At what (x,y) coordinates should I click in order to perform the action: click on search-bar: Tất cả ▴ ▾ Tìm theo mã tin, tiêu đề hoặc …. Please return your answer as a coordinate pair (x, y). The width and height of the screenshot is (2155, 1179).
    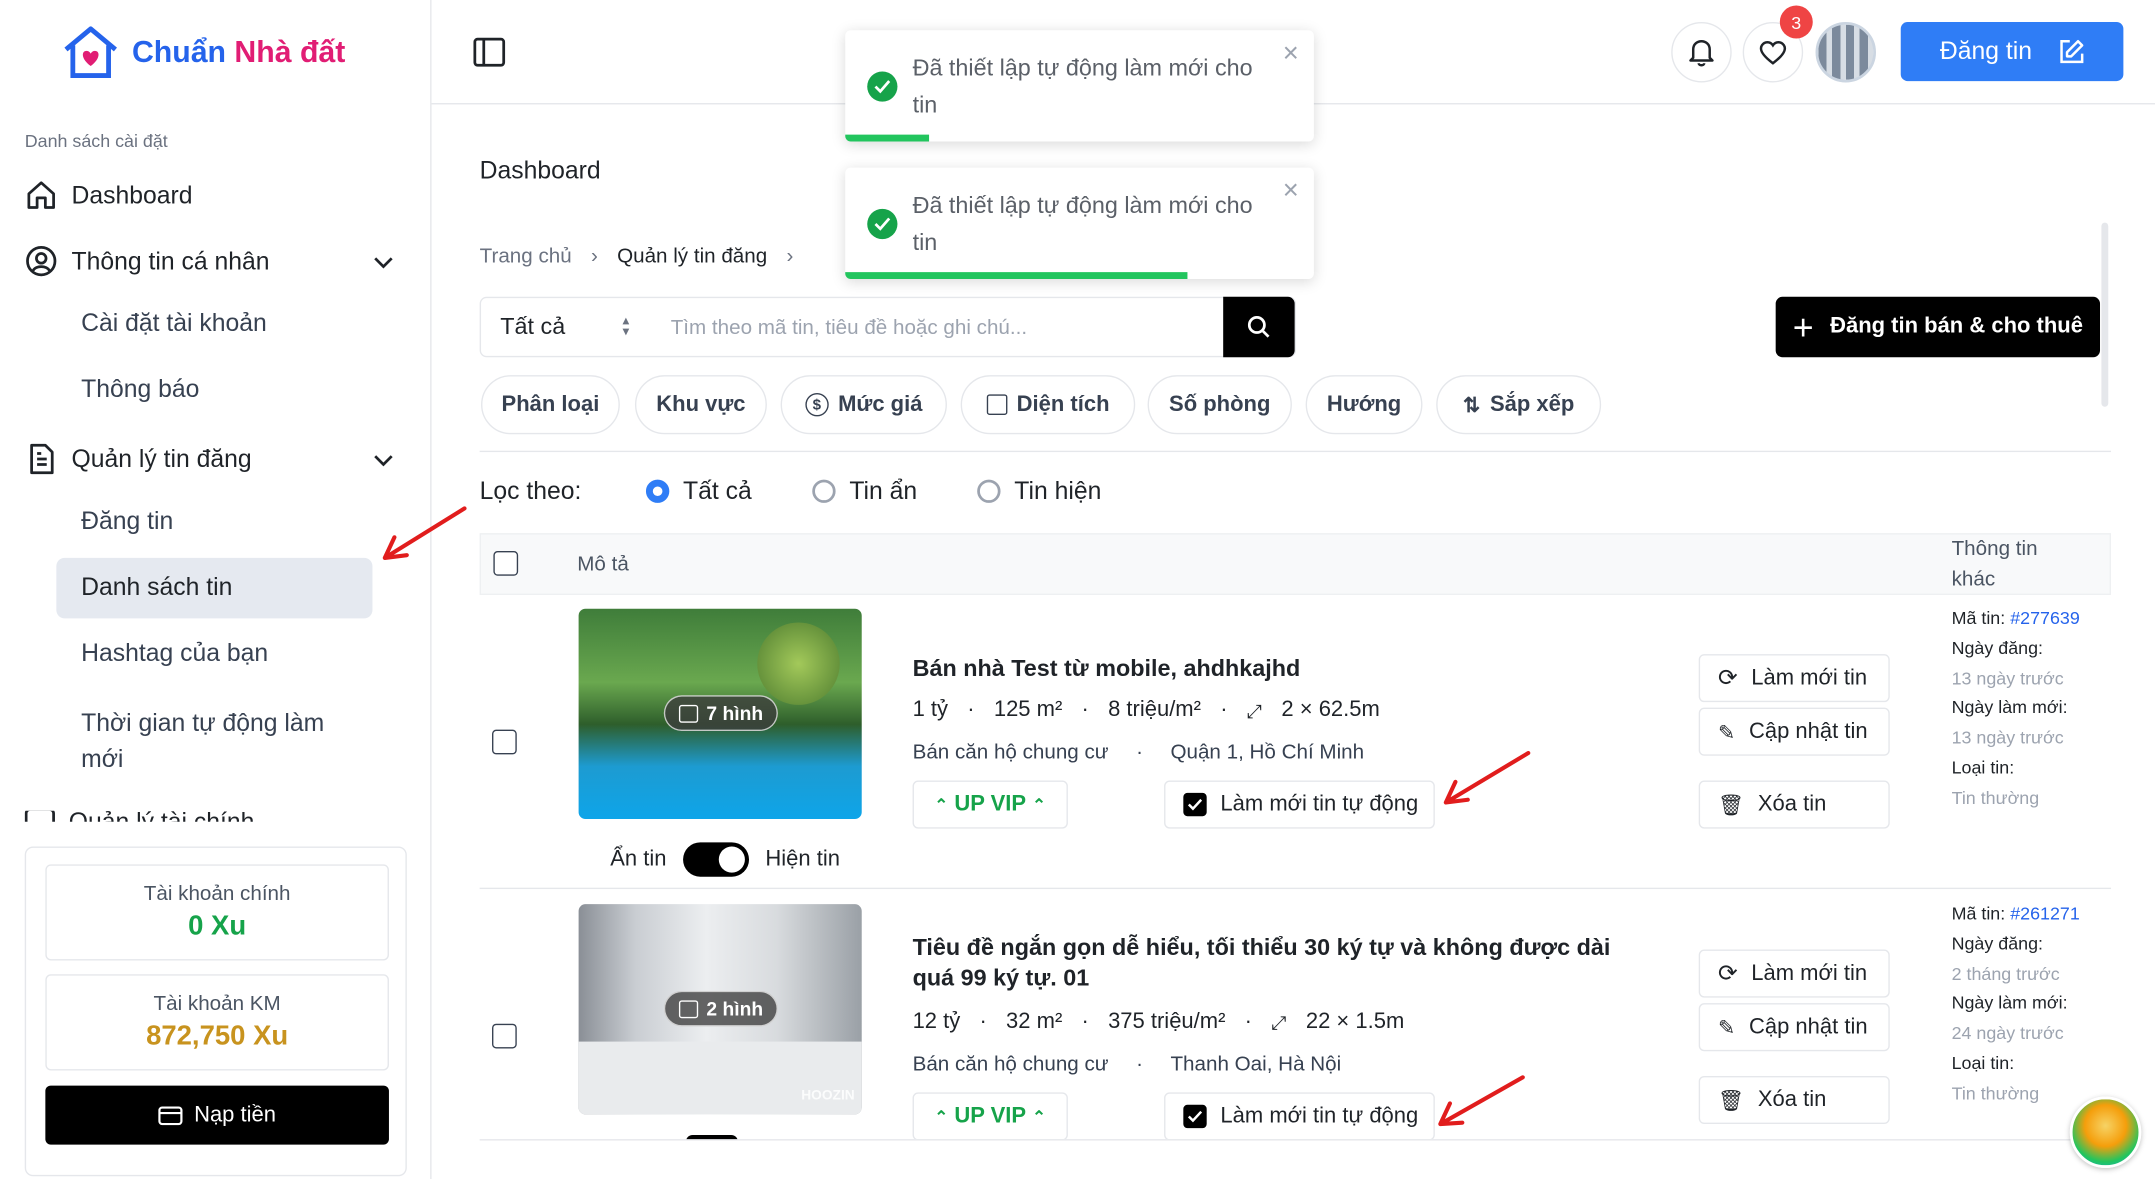
    Looking at the image, I should click on (888, 327).